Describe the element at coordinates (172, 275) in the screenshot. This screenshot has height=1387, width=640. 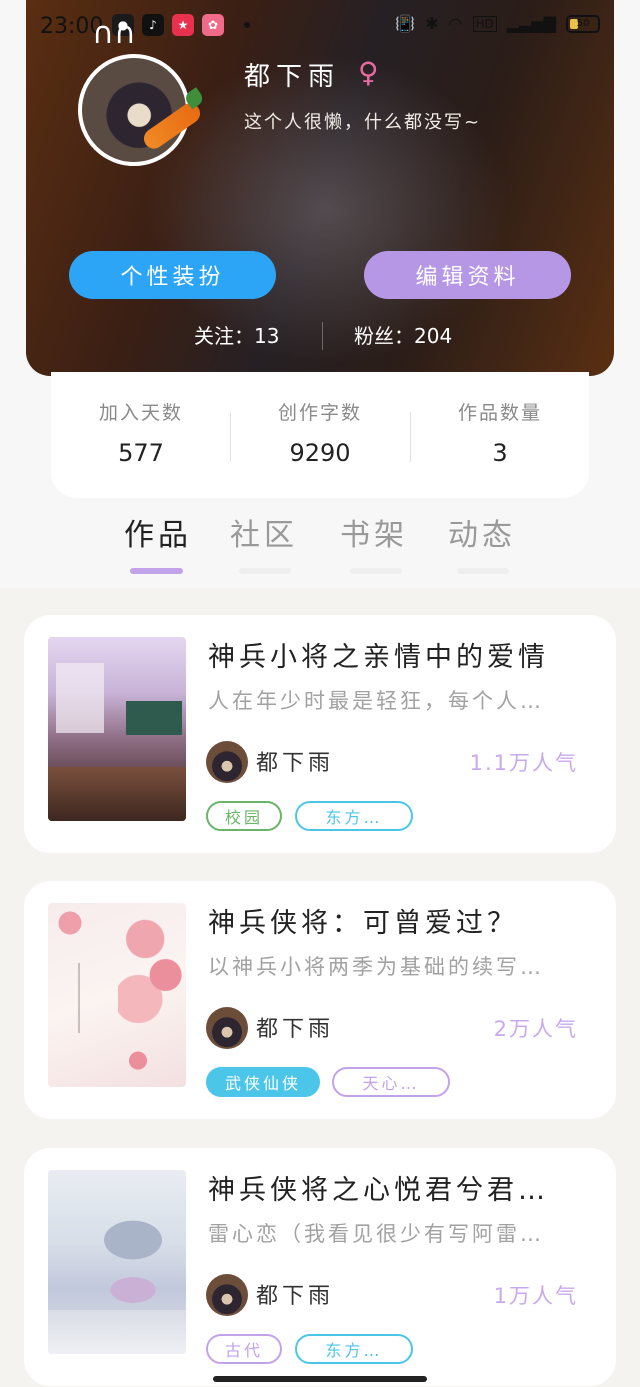
I see `dressup-button: 个性装扮` at that location.